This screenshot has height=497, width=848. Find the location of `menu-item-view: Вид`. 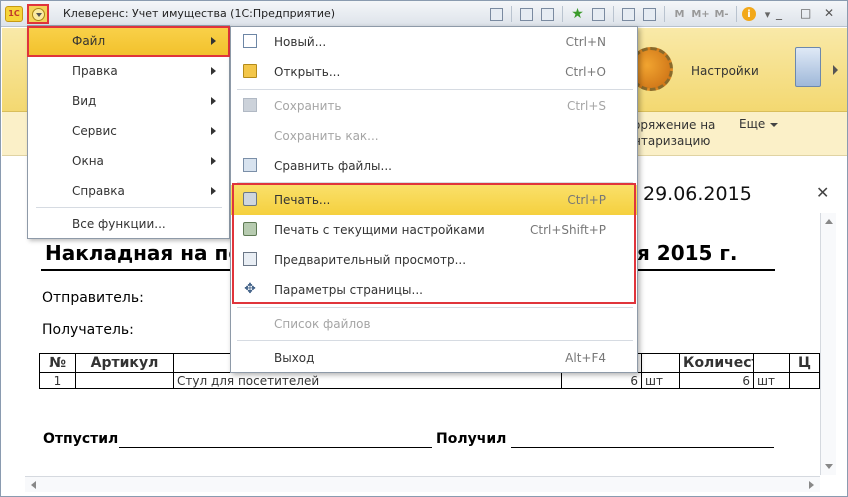

menu-item-view: Вид is located at coordinates (128, 101).